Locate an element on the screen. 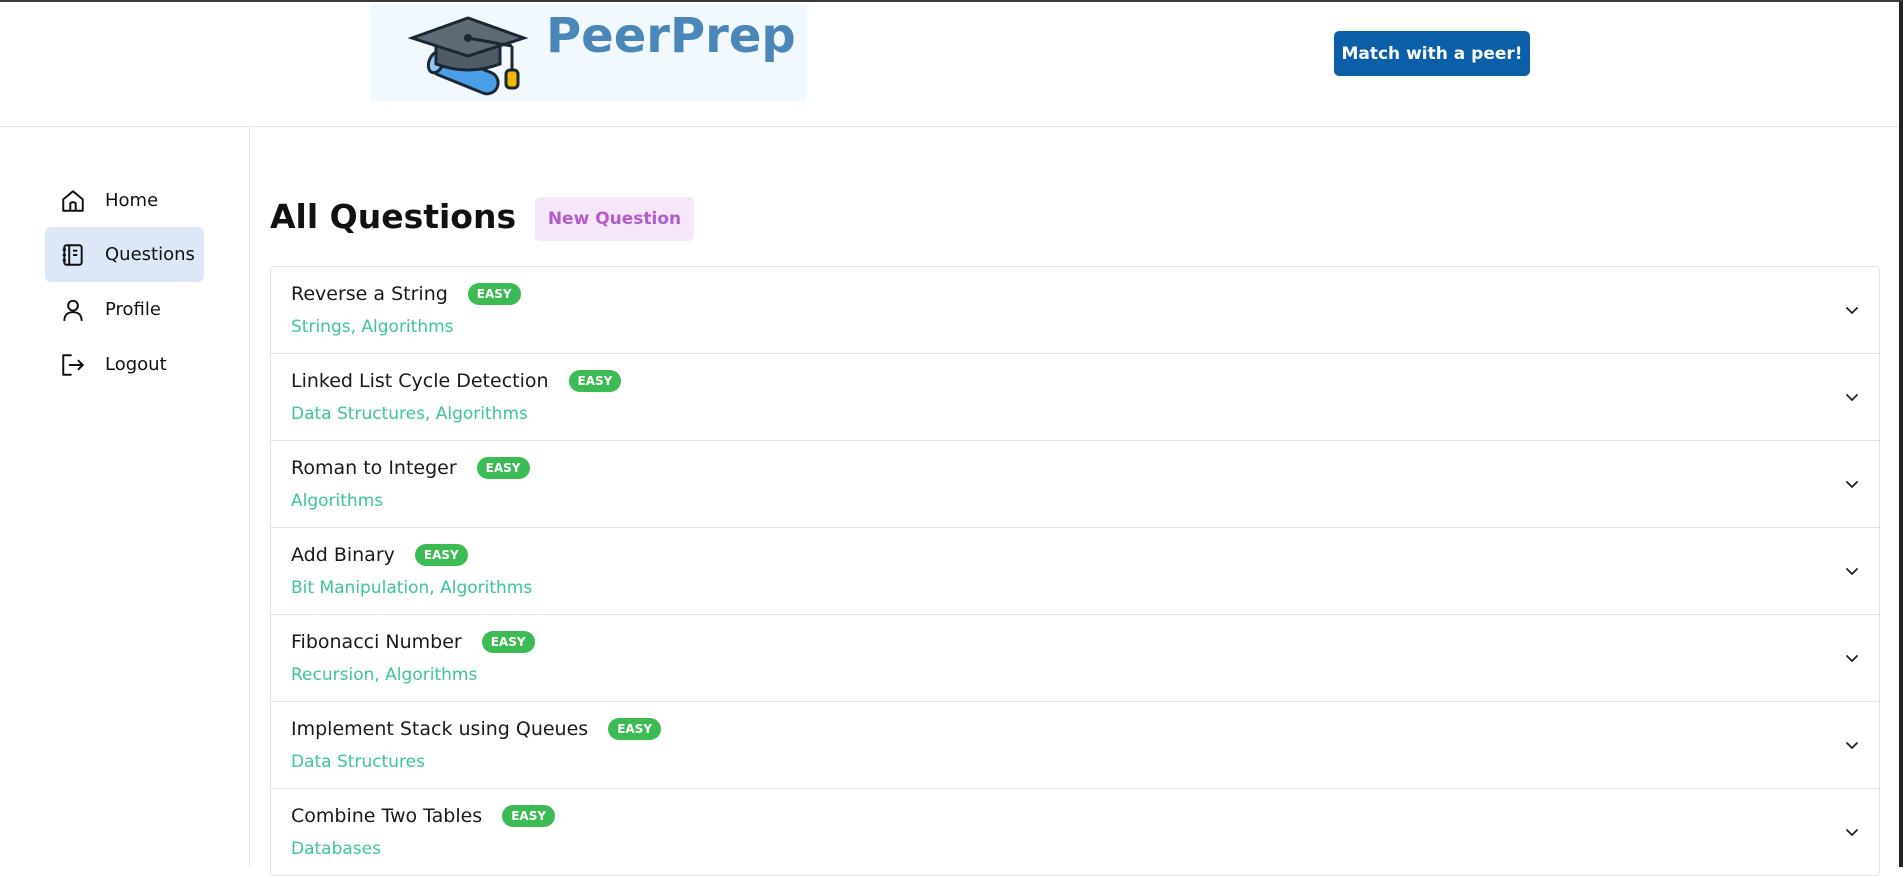 The height and width of the screenshot is (876, 1903). sidebar-item-logout: Logout is located at coordinates (124, 364).